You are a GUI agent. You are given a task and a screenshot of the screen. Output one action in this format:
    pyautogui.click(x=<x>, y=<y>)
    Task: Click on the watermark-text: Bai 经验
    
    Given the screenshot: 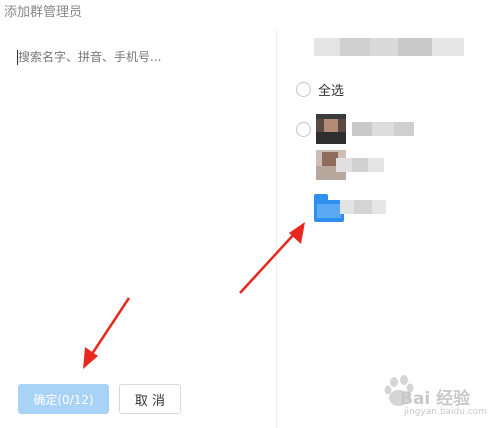 What is the action you would take?
    pyautogui.click(x=435, y=399)
    